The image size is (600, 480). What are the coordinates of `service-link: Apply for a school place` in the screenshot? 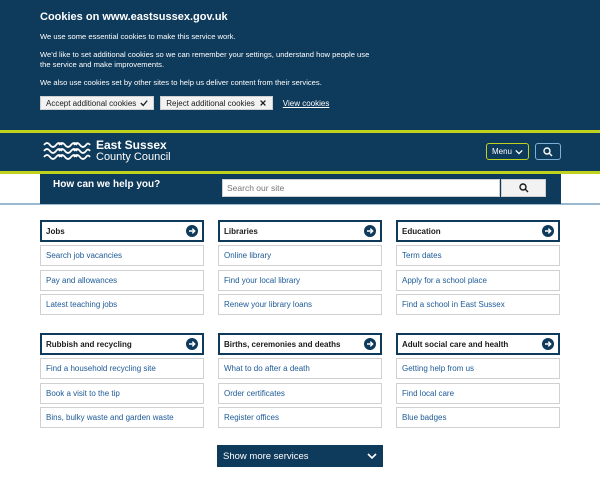 It's located at (478, 280).